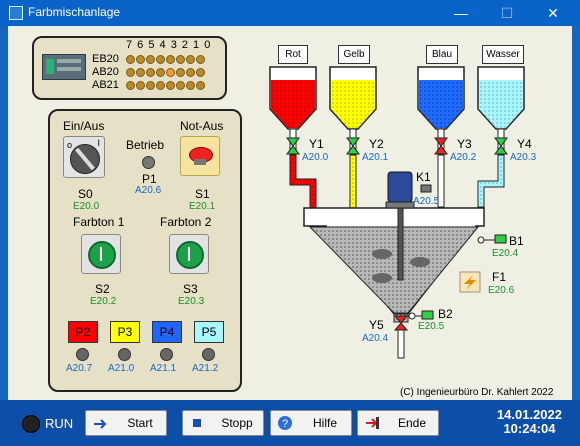  I want to click on help-icon: ?, so click(285, 423).